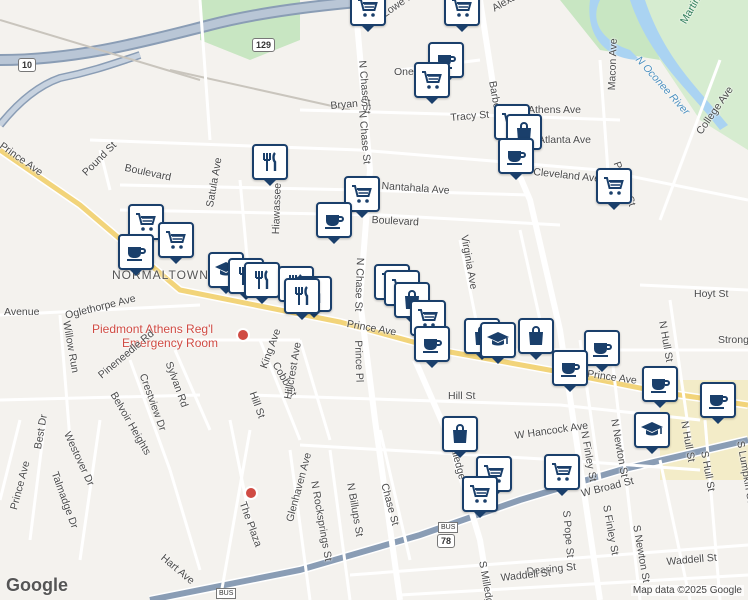  I want to click on street-label: Macon Ave, so click(613, 64).